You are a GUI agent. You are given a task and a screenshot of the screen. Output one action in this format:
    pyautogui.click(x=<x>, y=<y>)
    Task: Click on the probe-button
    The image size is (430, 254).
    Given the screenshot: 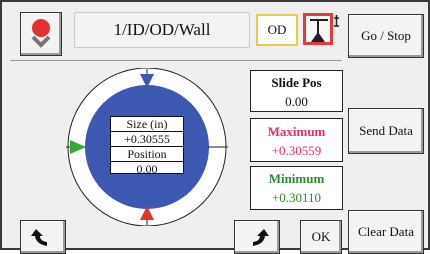 What is the action you would take?
    pyautogui.click(x=321, y=29)
    